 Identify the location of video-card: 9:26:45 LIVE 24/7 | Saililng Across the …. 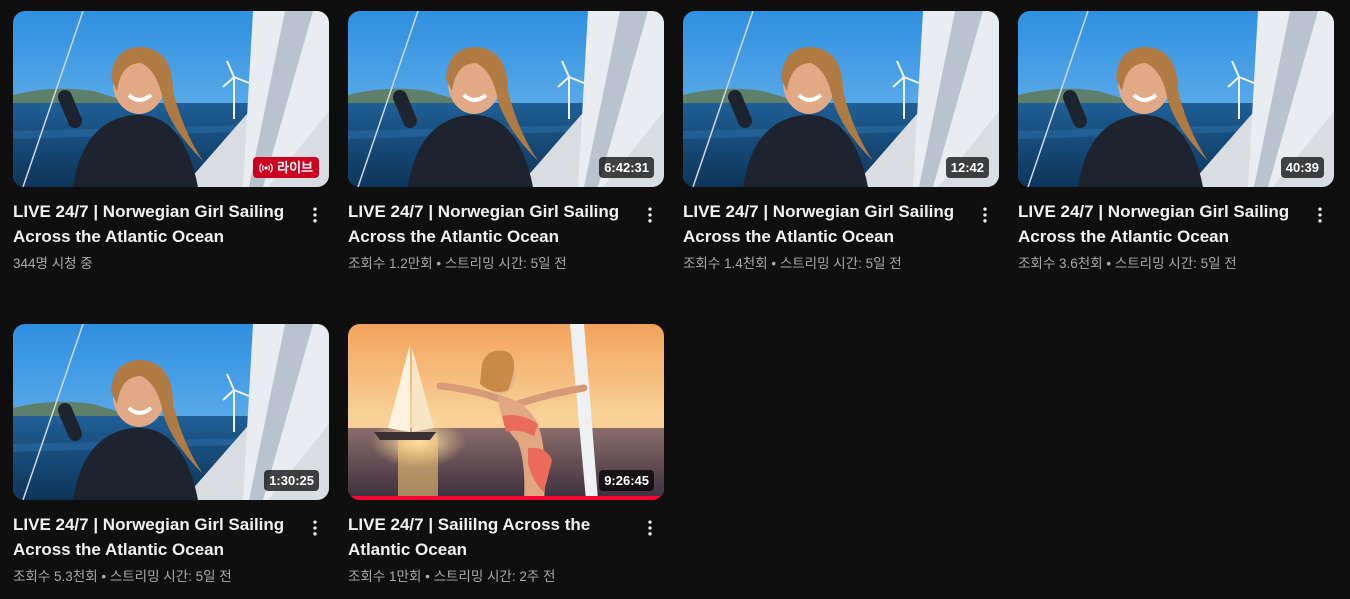
(506, 455).